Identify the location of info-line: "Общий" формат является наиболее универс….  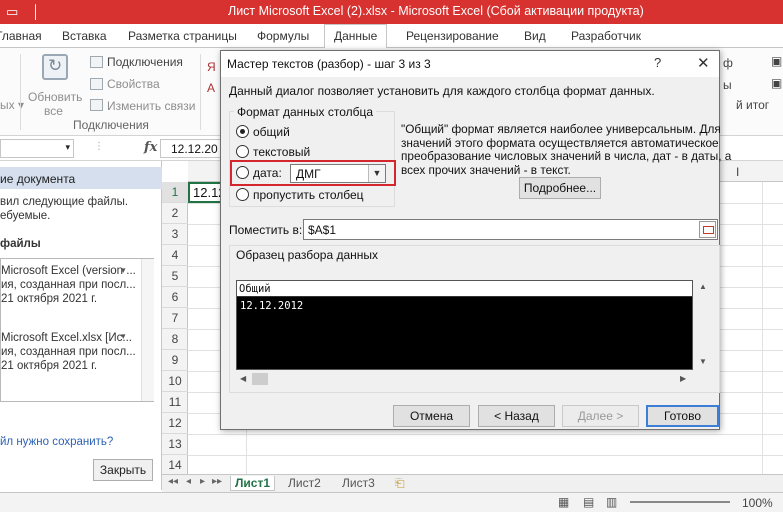
(561, 129).